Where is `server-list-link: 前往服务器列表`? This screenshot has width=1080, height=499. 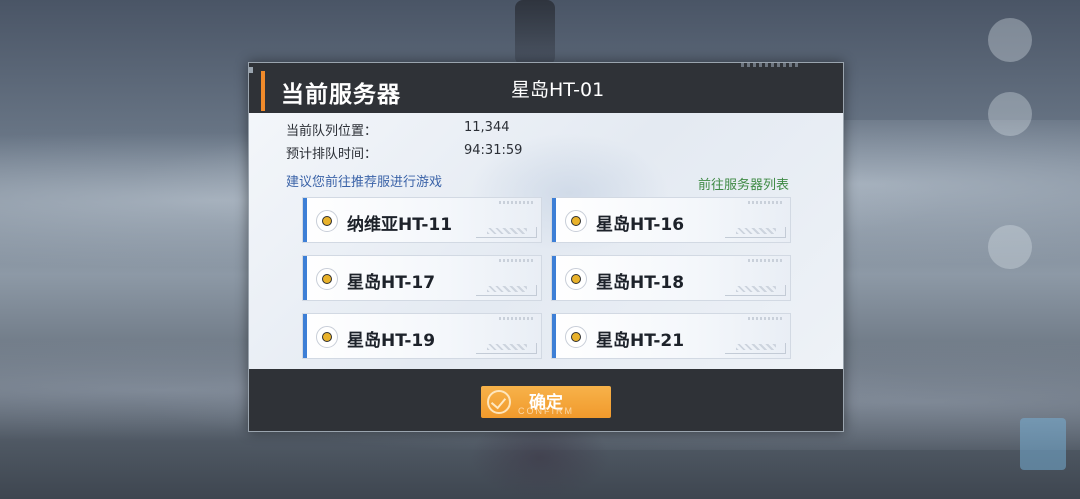
server-list-link: 前往服务器列表 is located at coordinates (743, 183).